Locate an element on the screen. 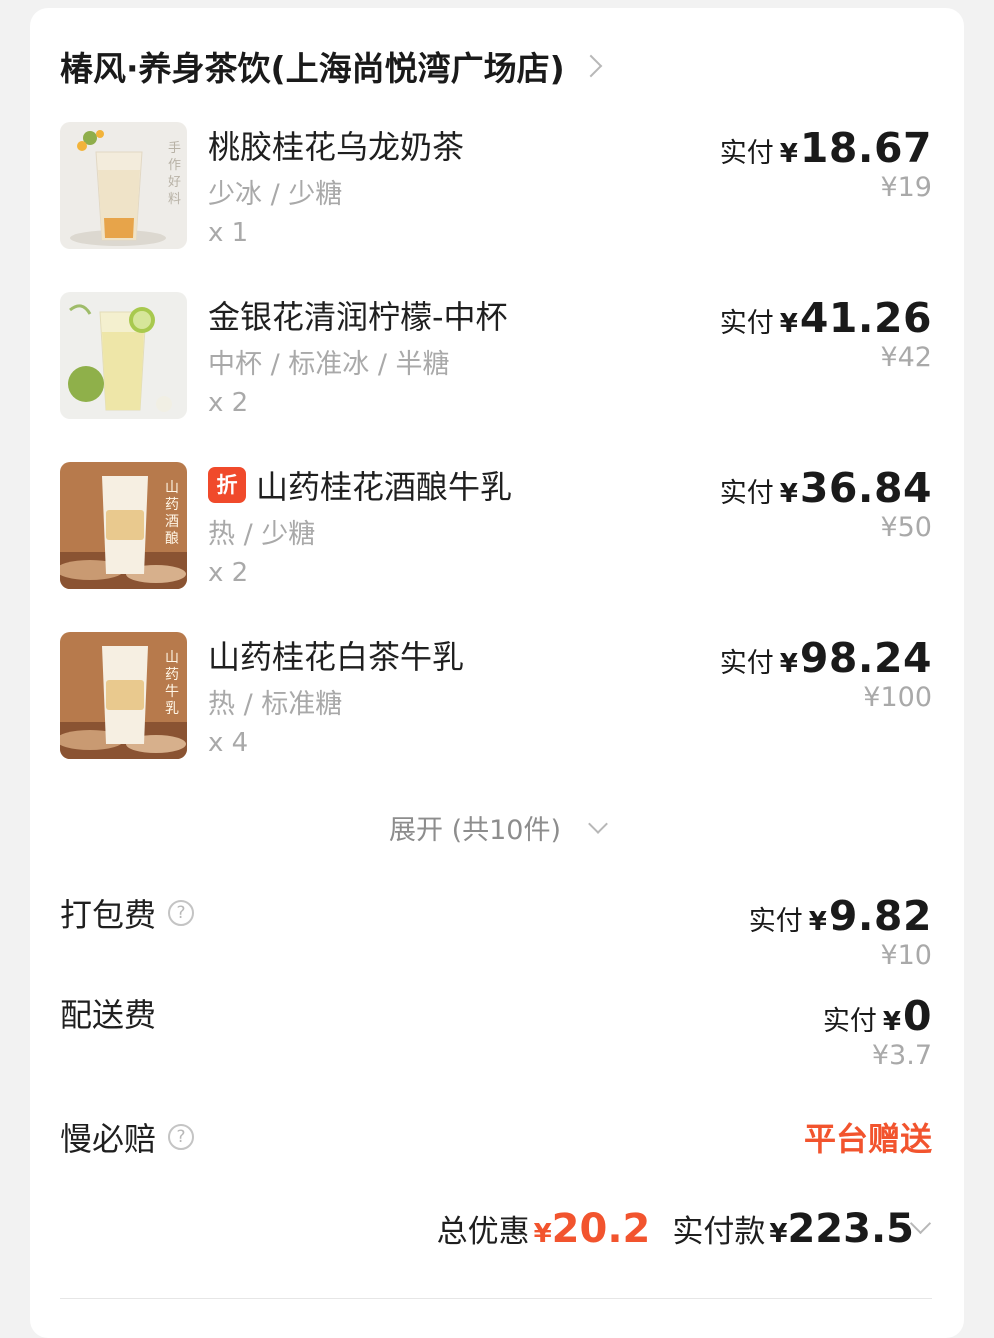  expand-items-button: 展开 (共10件) is located at coordinates (497, 827).